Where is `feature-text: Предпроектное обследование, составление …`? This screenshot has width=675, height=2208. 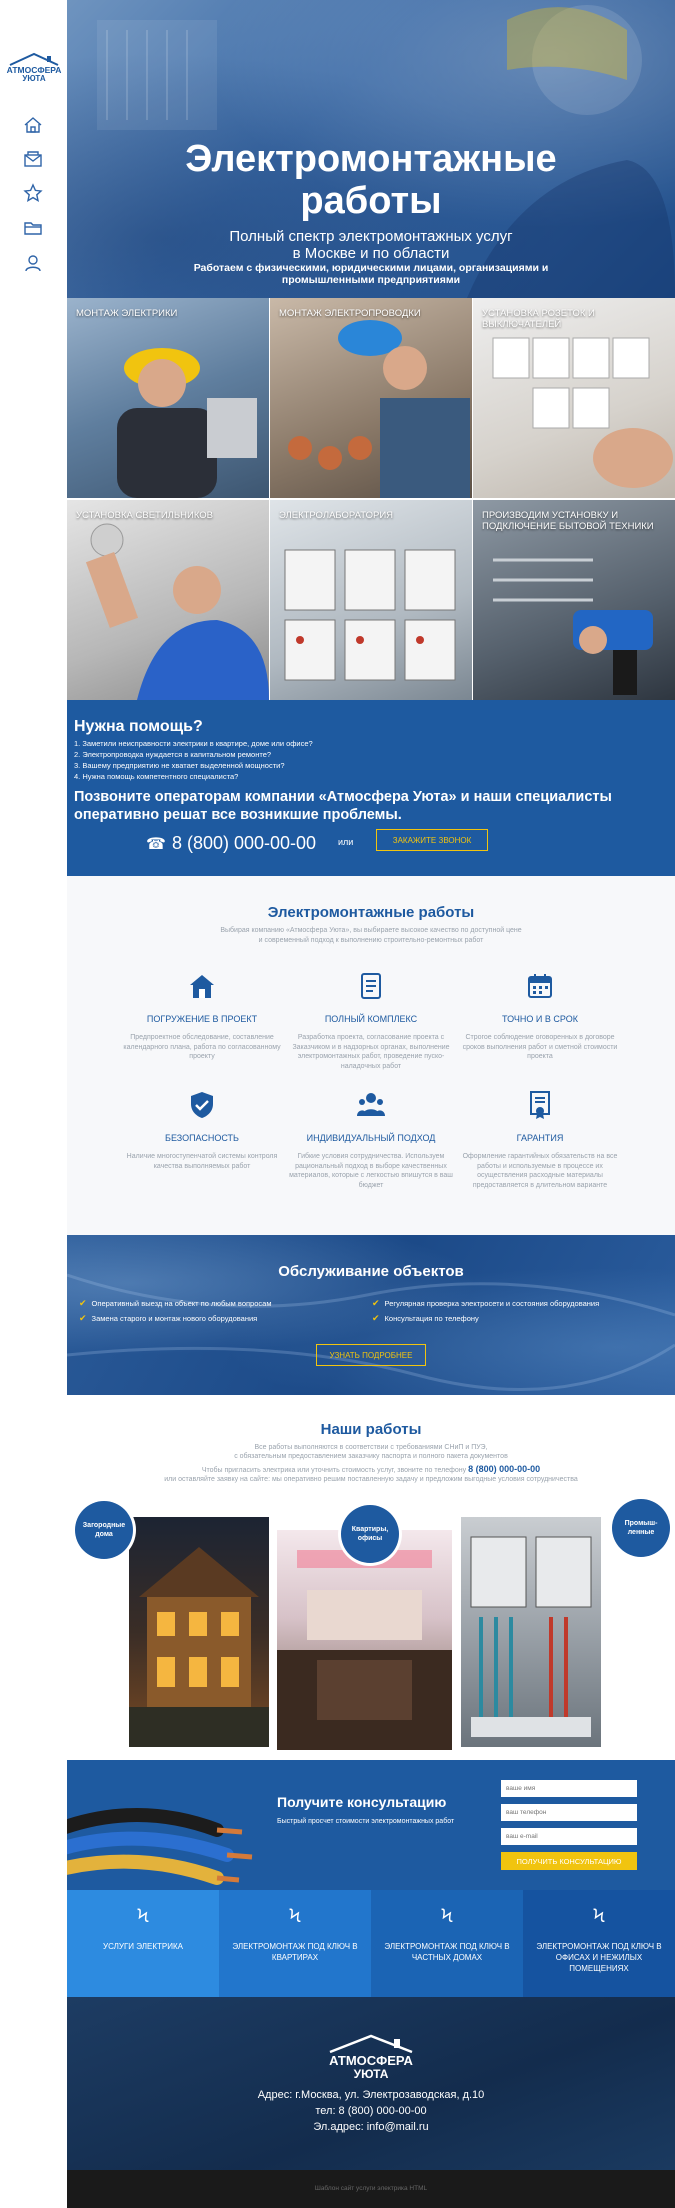
feature-text: Предпроектное обследование, составление … is located at coordinates (202, 1047).